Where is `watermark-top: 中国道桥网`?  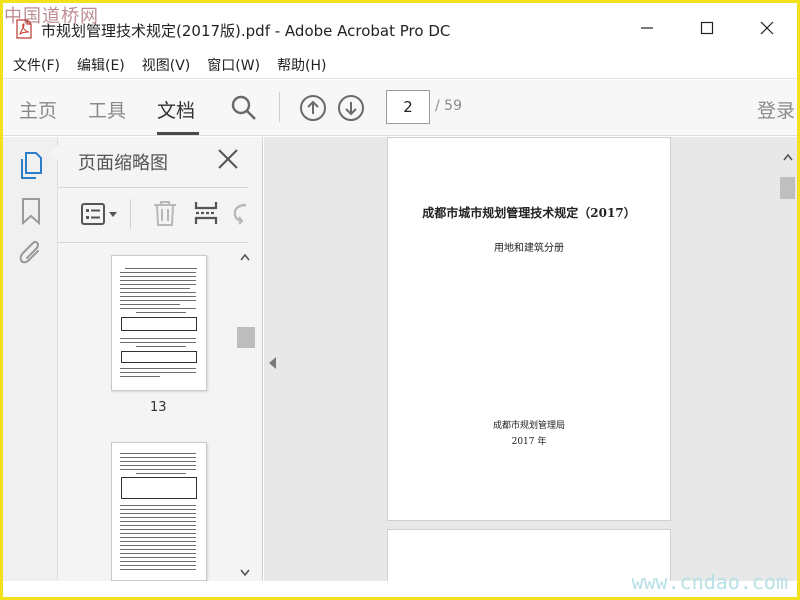
watermark-top: 中国道桥网 is located at coordinates (51, 16).